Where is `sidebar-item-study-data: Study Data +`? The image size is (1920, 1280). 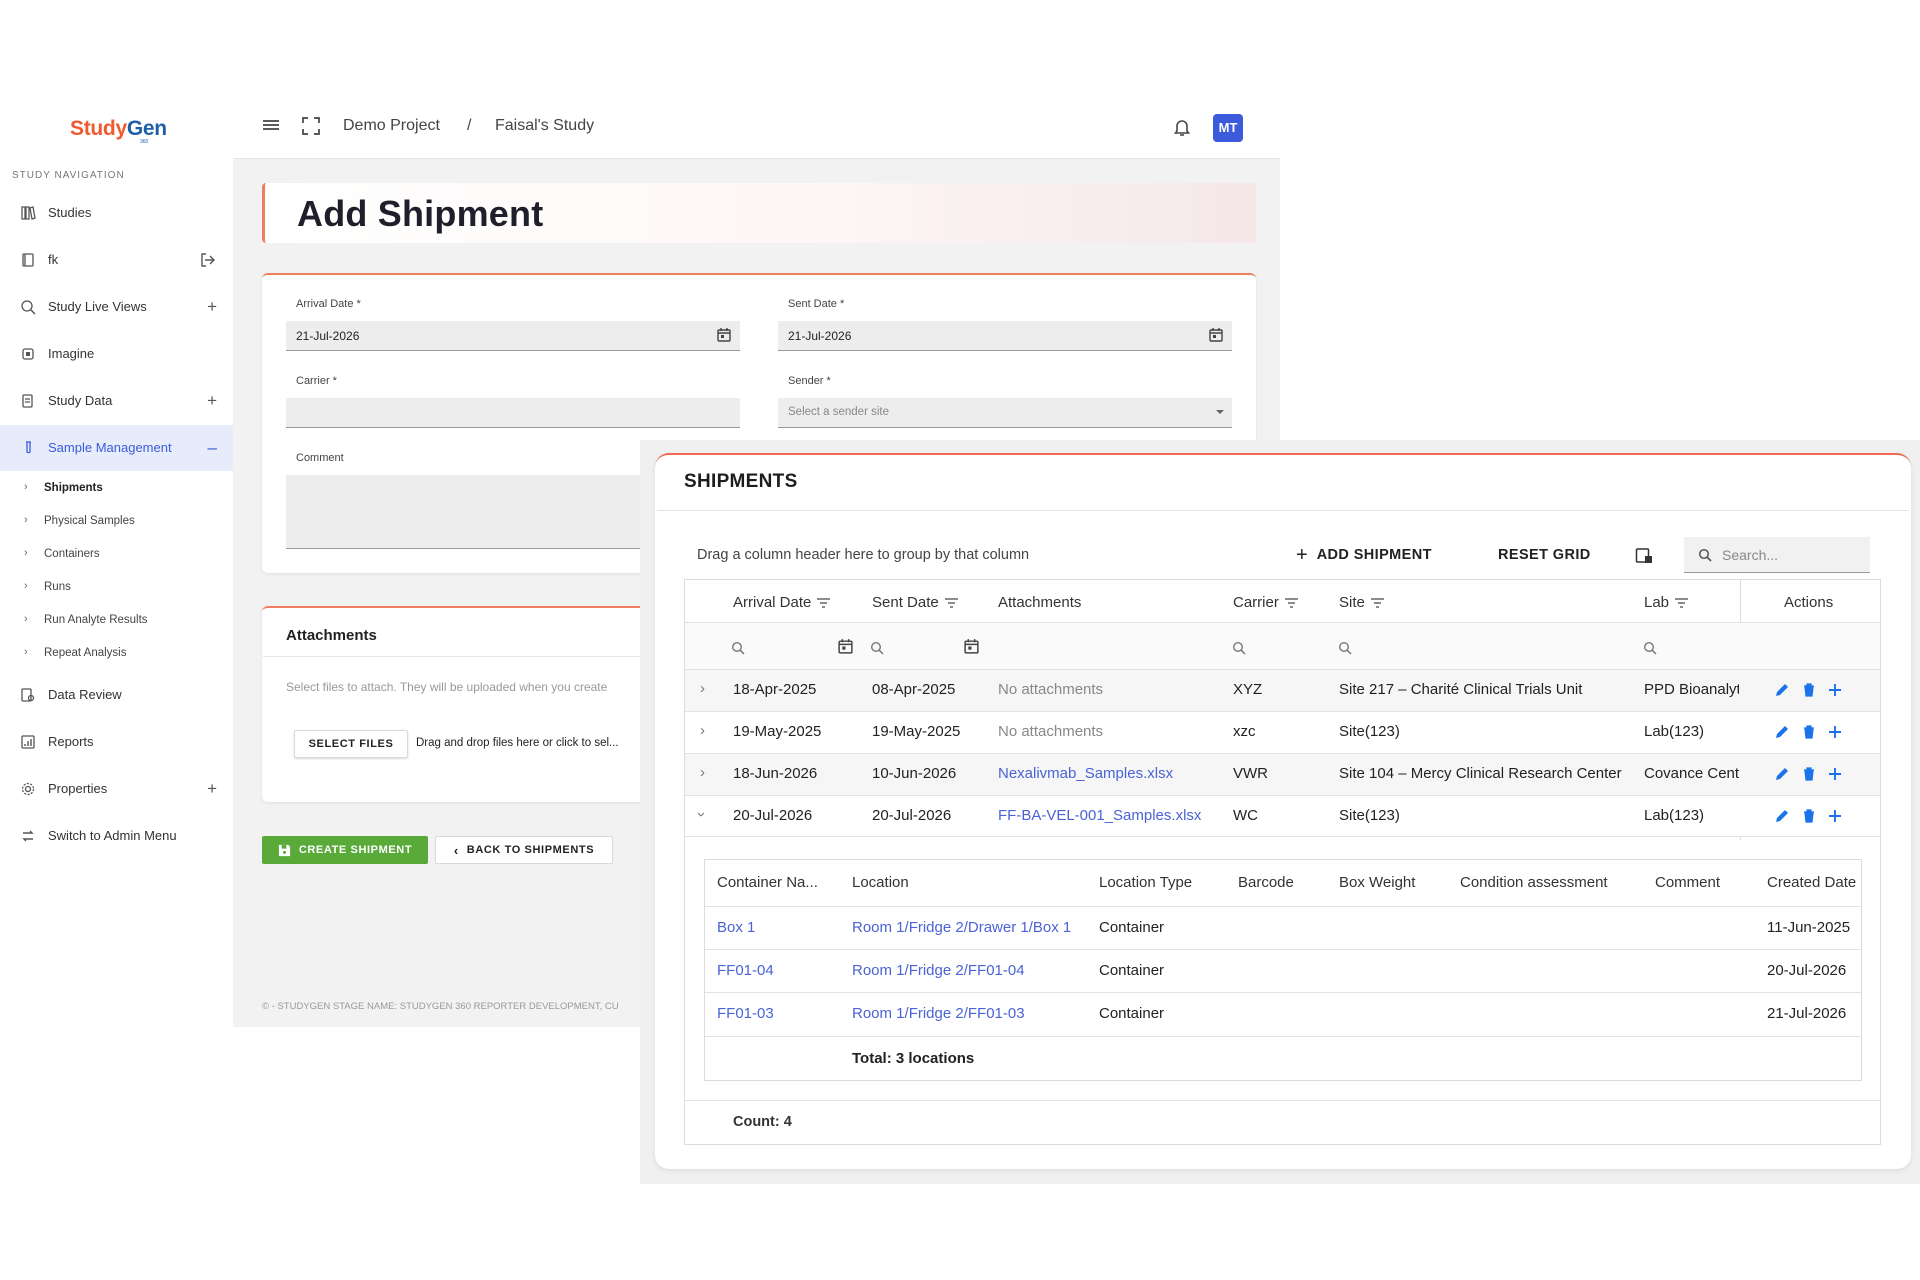
sidebar-item-study-data: Study Data + is located at coordinates (116, 401).